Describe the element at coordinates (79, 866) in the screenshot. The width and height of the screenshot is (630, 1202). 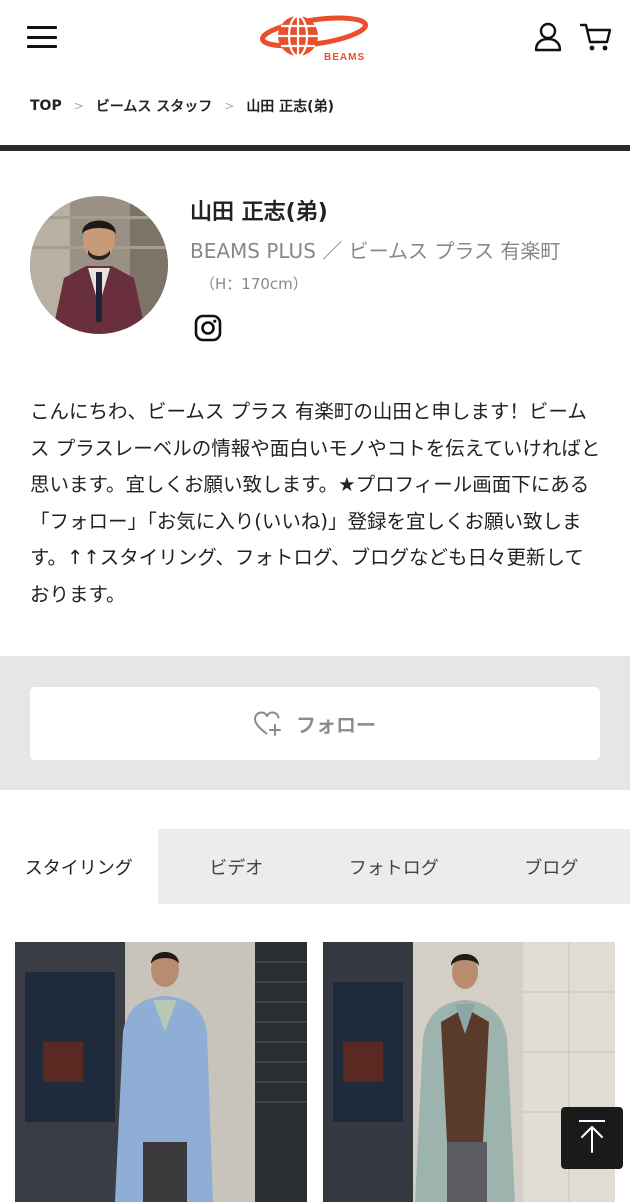
I see `tab-styling: スタイリング` at that location.